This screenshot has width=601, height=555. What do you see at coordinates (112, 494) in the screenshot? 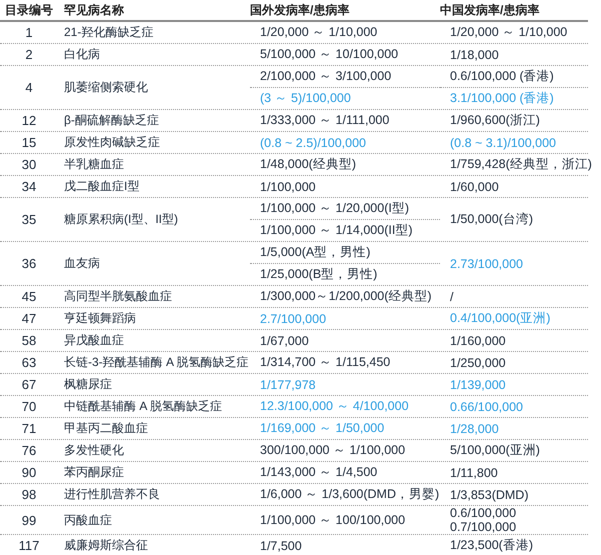
I see `table-cell-text: 进行性肌营养不良` at bounding box center [112, 494].